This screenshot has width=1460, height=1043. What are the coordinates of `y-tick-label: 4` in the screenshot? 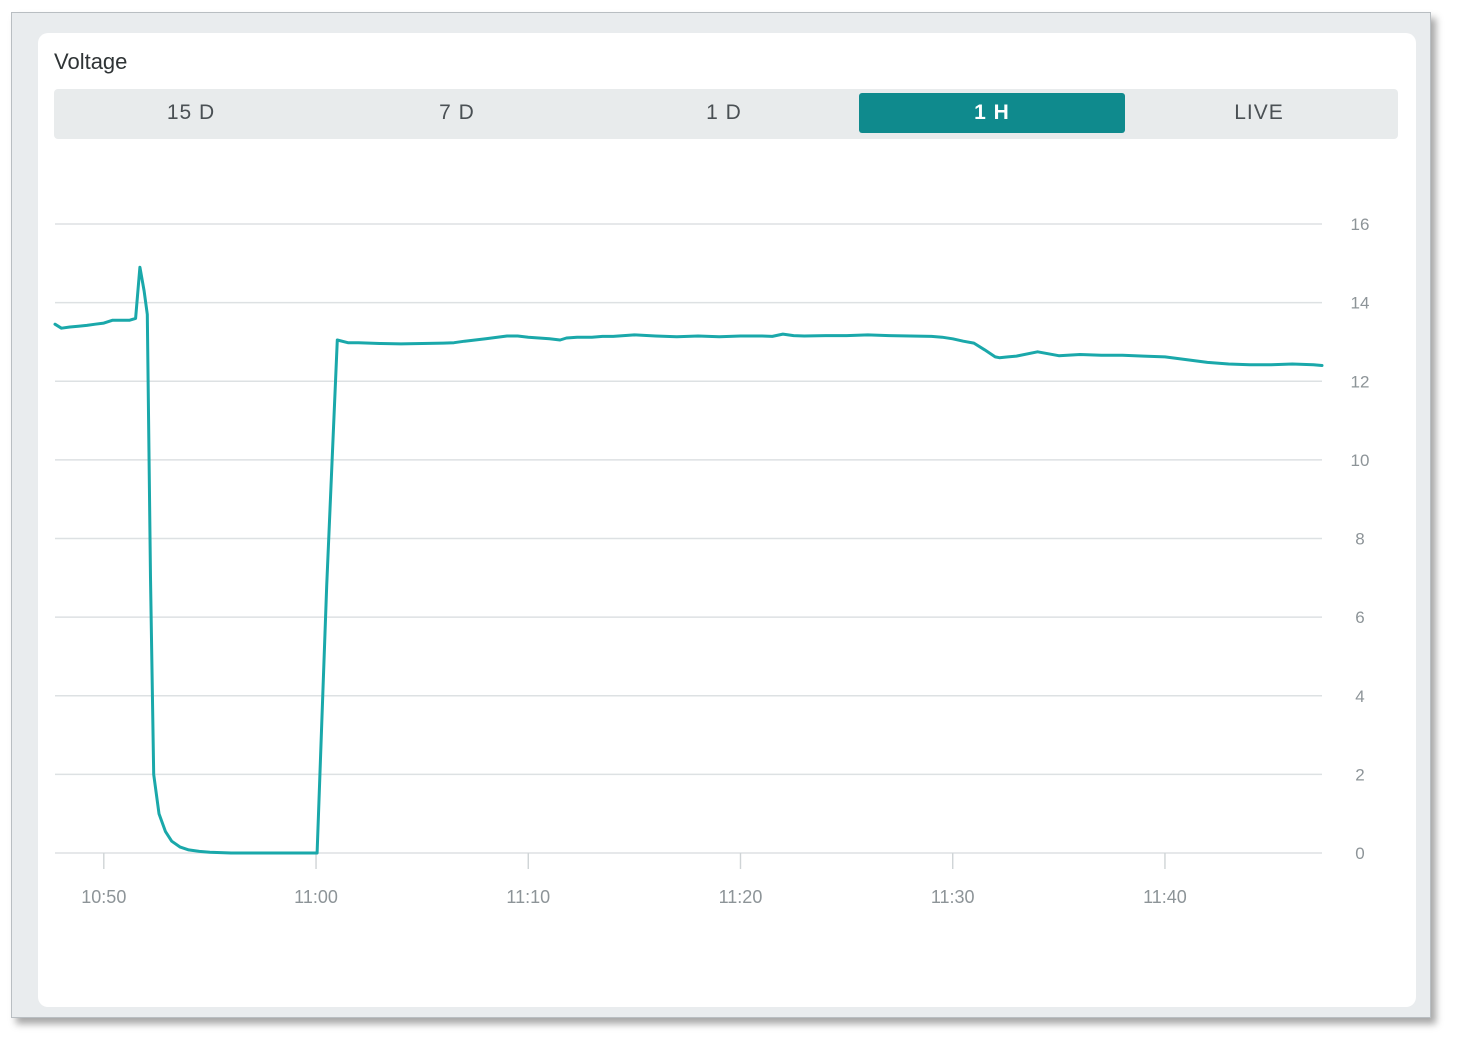 It's located at (1359, 696).